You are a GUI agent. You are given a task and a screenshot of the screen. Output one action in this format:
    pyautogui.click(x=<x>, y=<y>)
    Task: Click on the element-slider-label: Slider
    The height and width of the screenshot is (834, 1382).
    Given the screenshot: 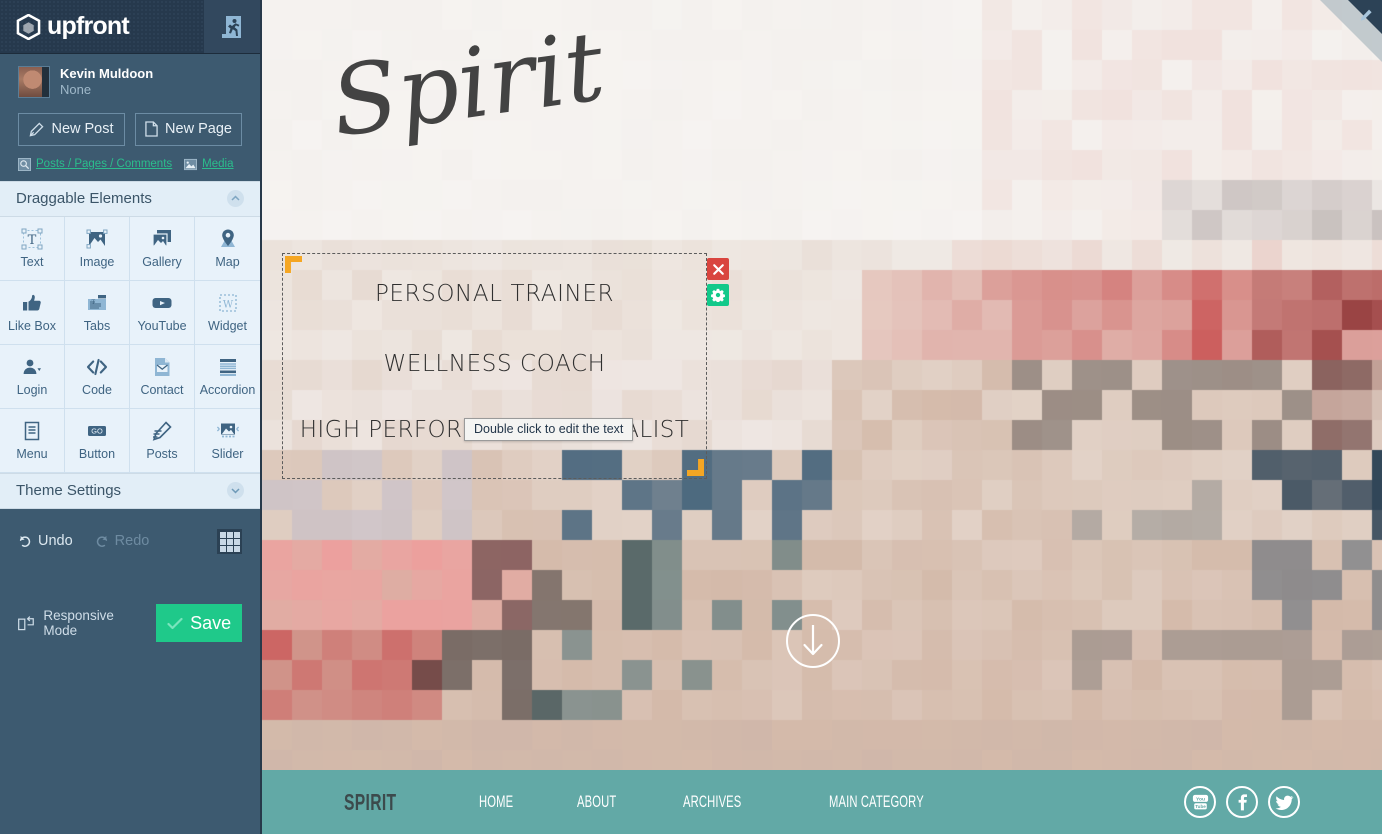 What is the action you would take?
    pyautogui.click(x=227, y=454)
    